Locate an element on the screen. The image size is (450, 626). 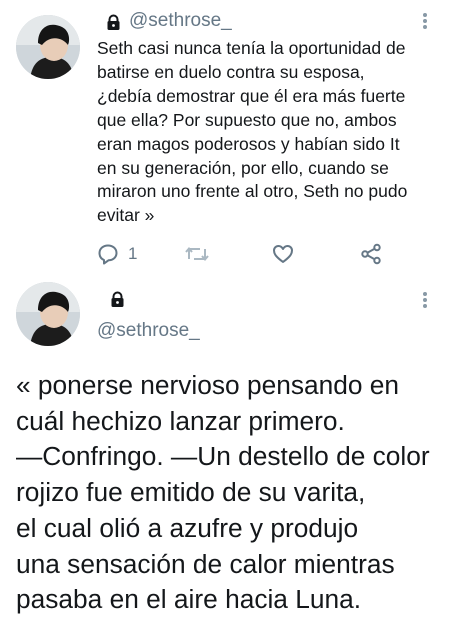
retweet-button is located at coordinates (197, 254).